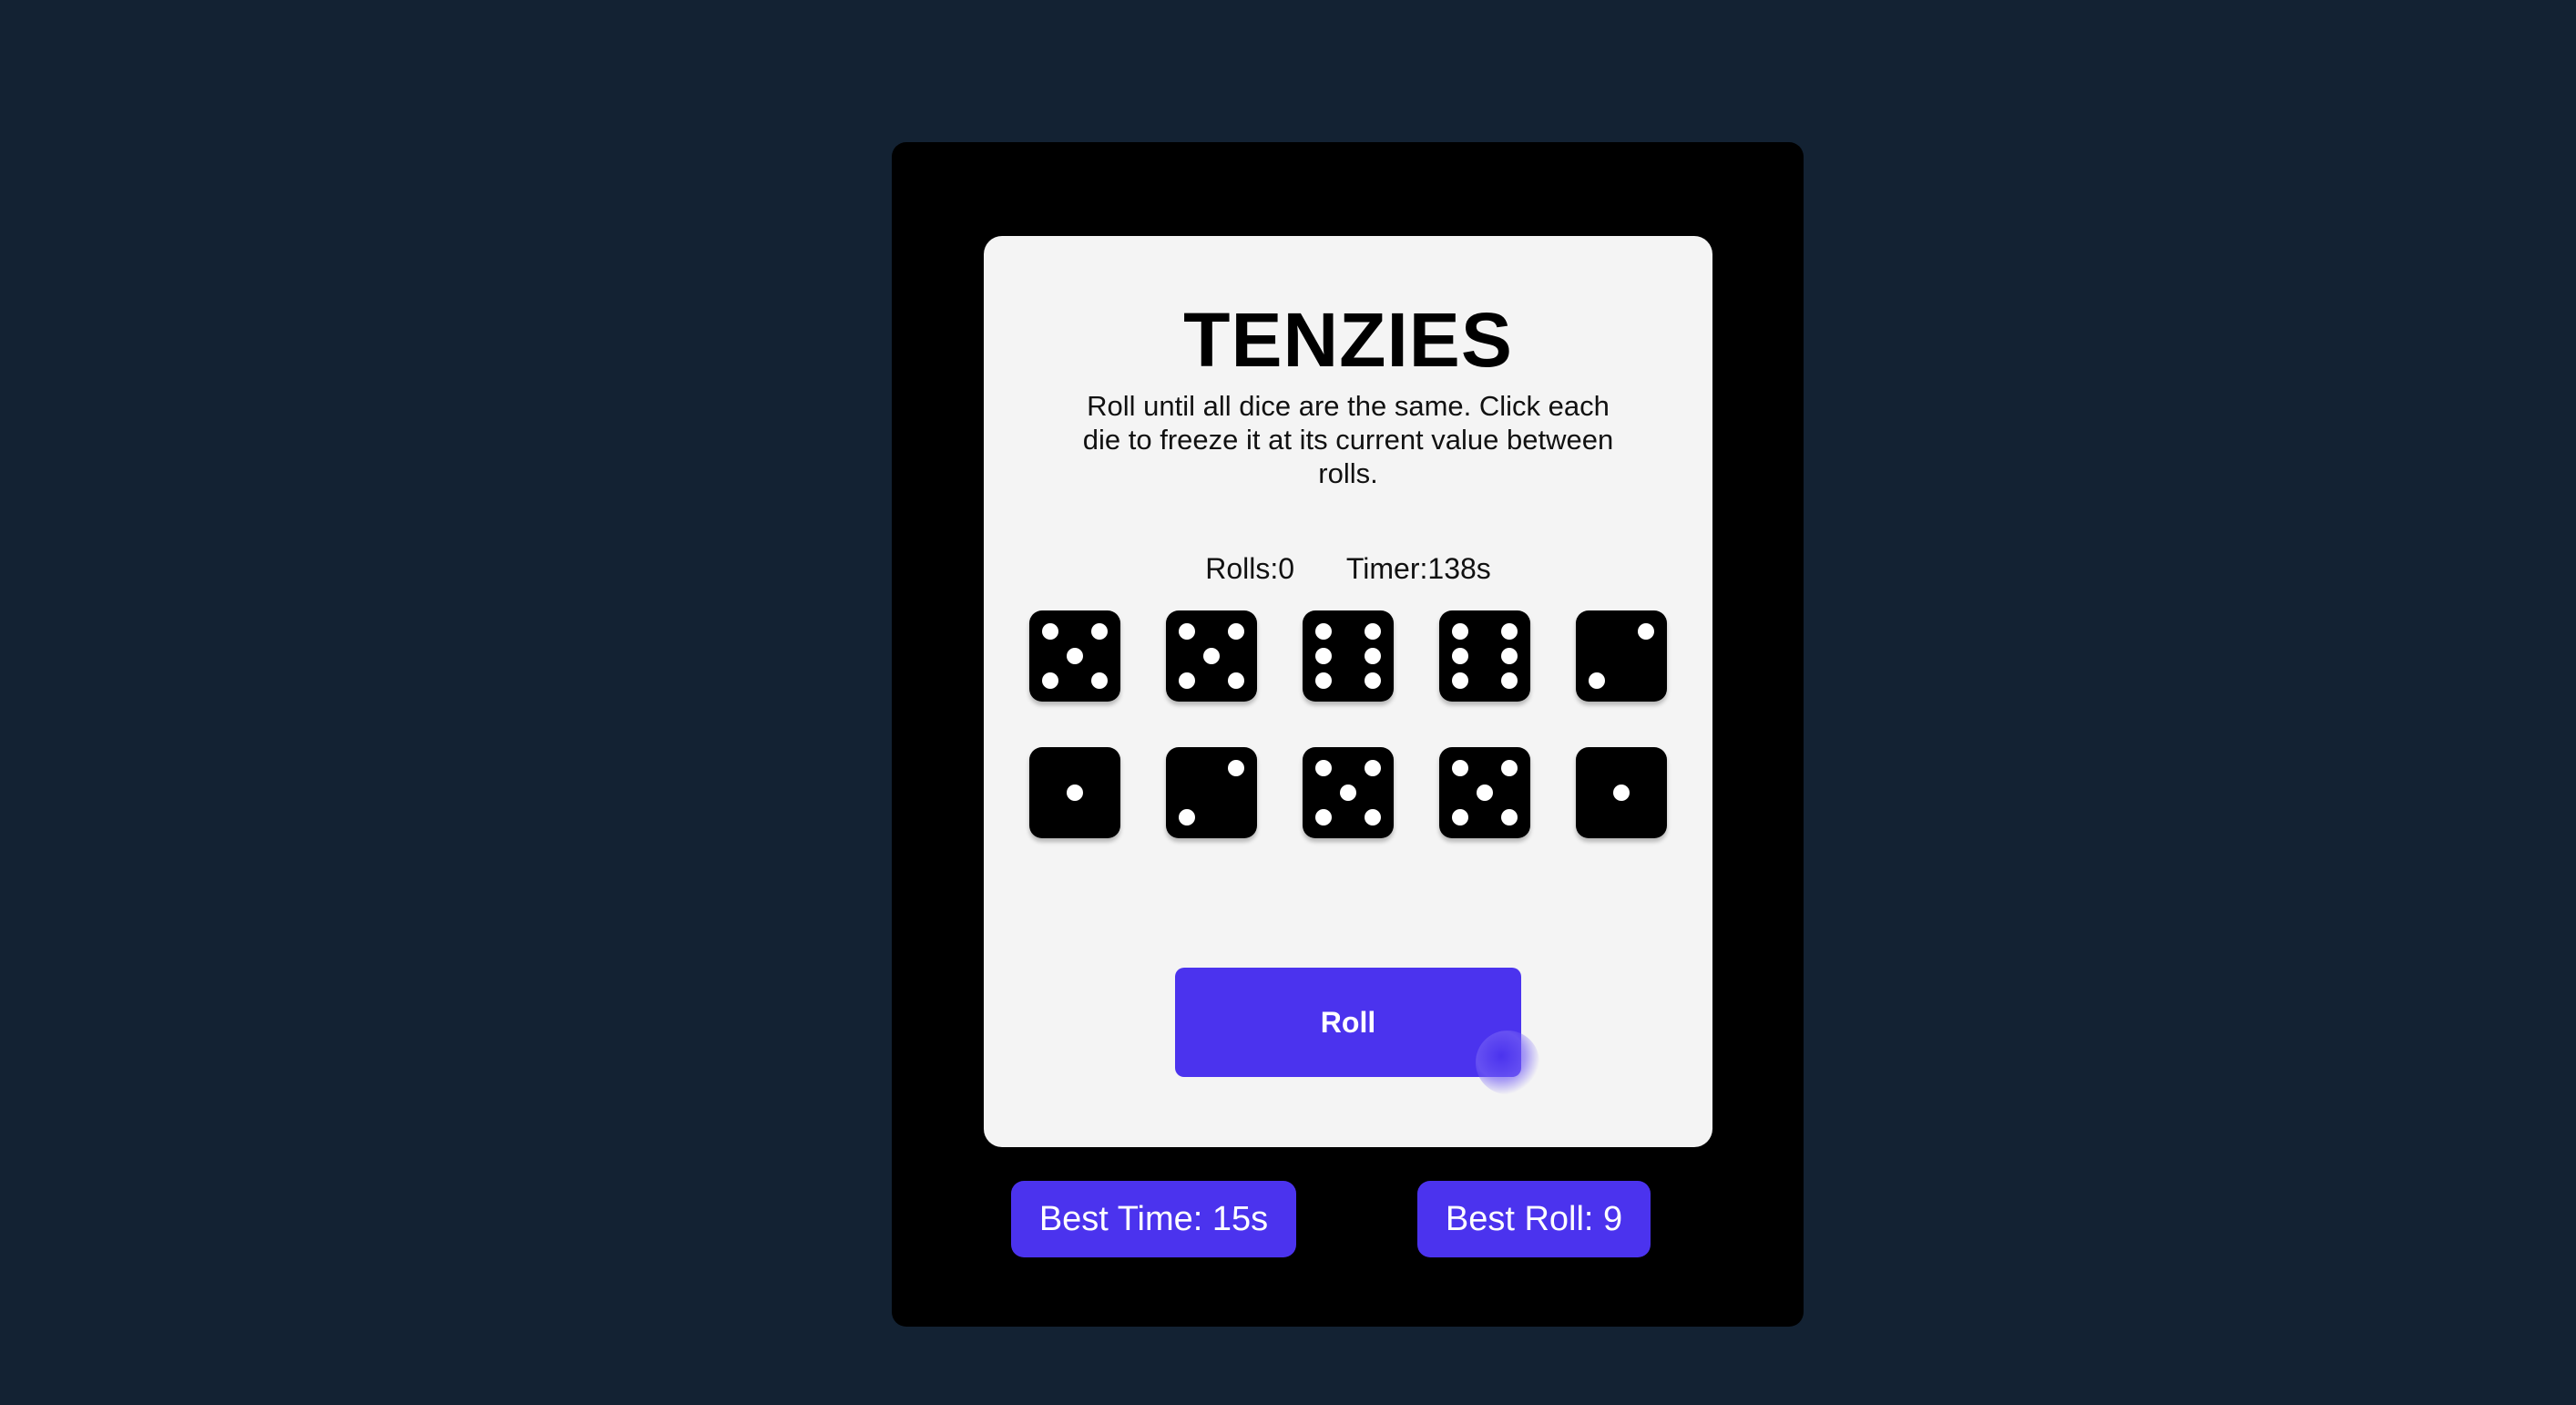 The height and width of the screenshot is (1405, 2576). What do you see at coordinates (1250, 568) in the screenshot?
I see `rolls-counter: Rolls:0` at bounding box center [1250, 568].